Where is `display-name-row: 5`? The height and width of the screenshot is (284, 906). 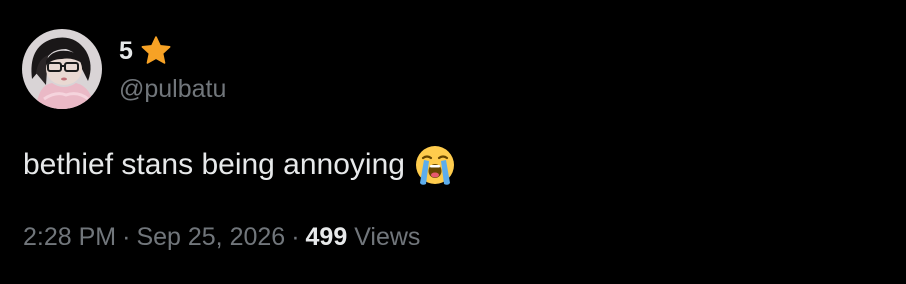 display-name-row: 5 is located at coordinates (146, 51).